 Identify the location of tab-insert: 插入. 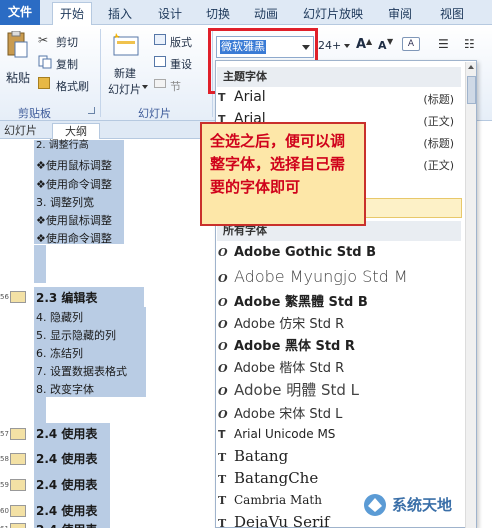
(120, 14).